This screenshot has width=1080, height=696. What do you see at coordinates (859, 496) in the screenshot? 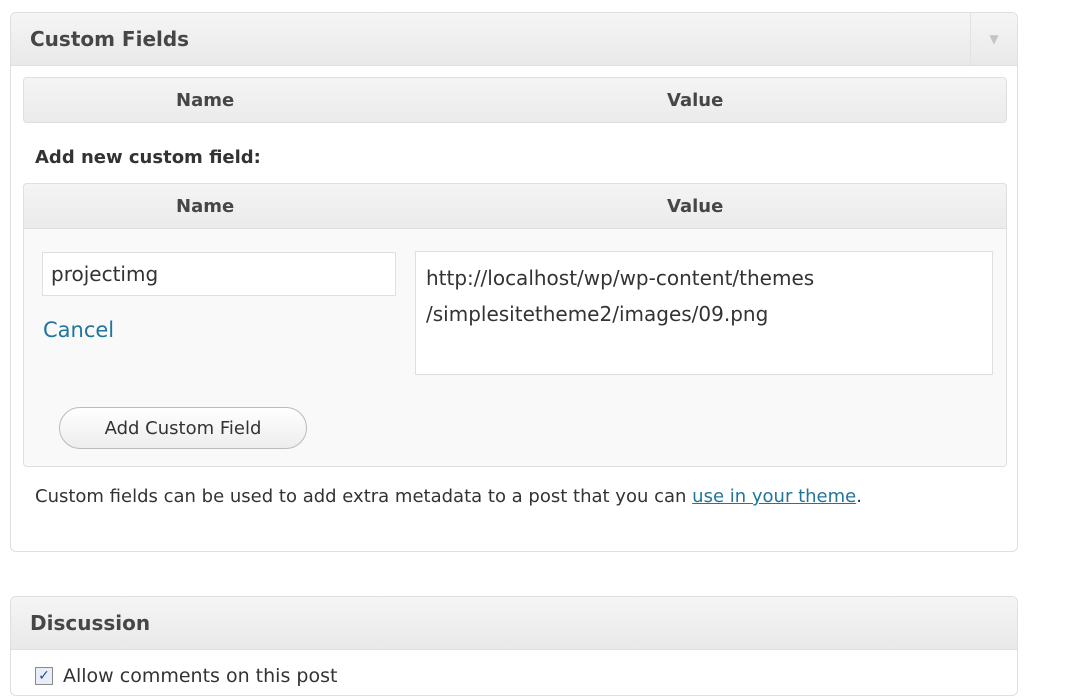
I see `help-text-end: .` at bounding box center [859, 496].